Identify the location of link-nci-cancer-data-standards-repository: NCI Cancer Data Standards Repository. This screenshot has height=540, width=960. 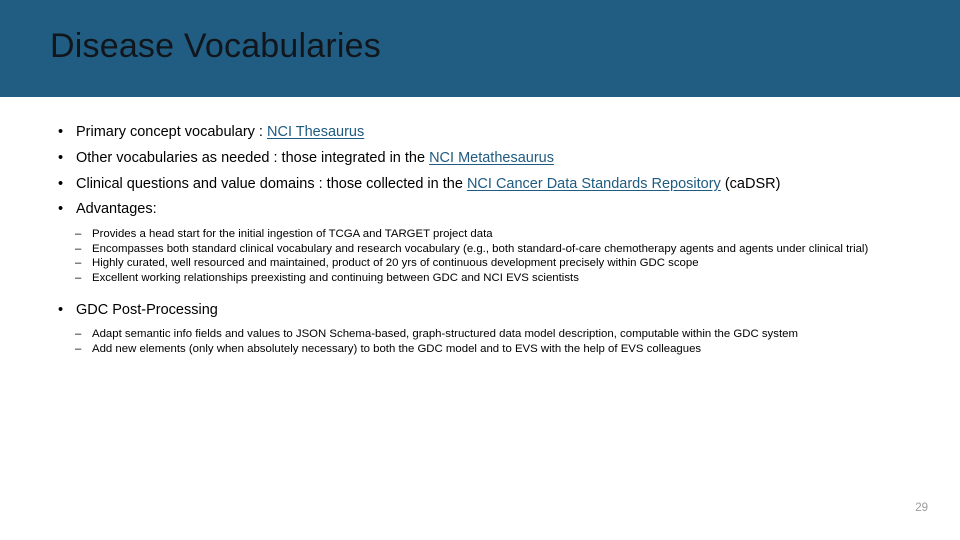
(594, 184).